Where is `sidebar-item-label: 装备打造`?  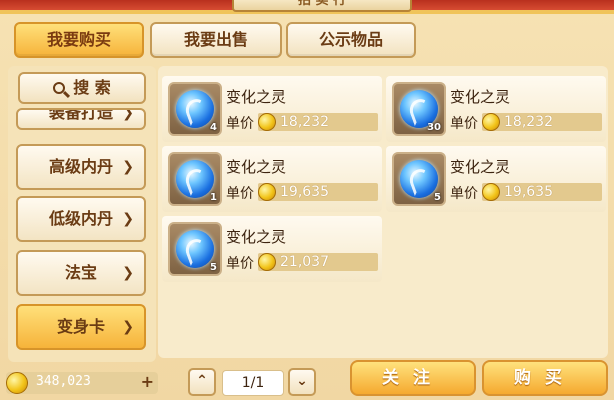
sidebar-item-label: 装备打造 is located at coordinates (80, 115).